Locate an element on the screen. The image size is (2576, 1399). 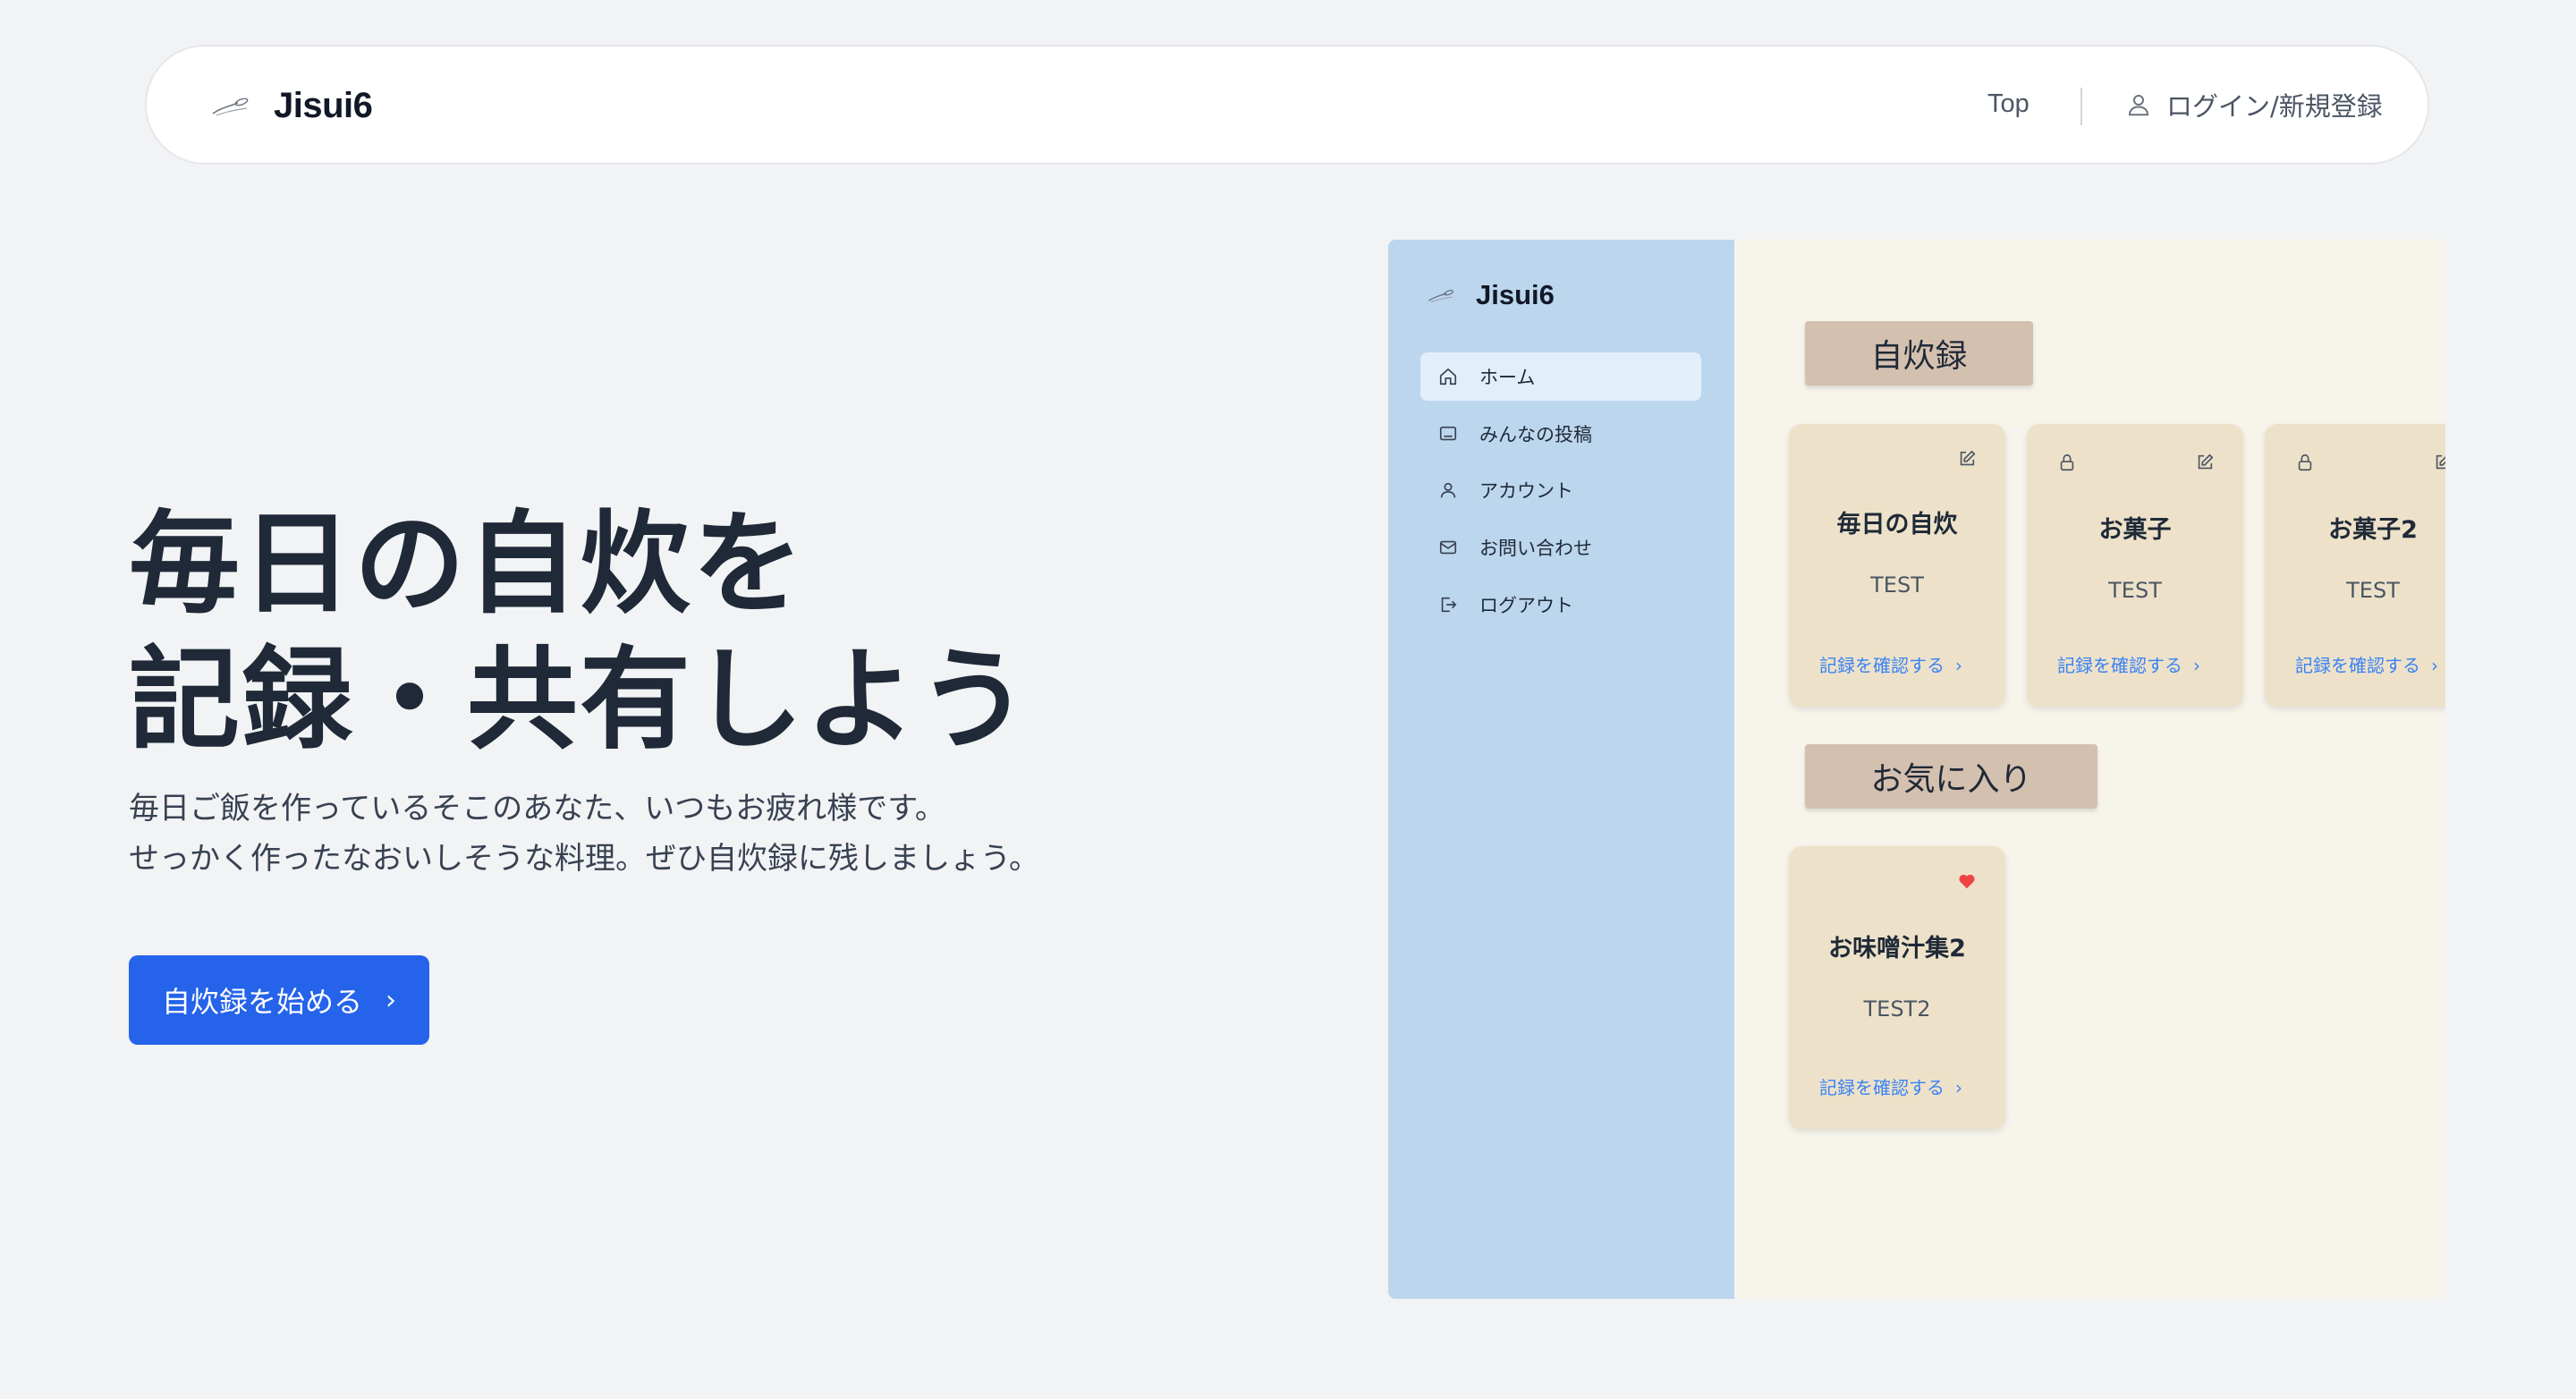
record-card: お菓子2 TEST 記録を確認する › is located at coordinates (2355, 565).